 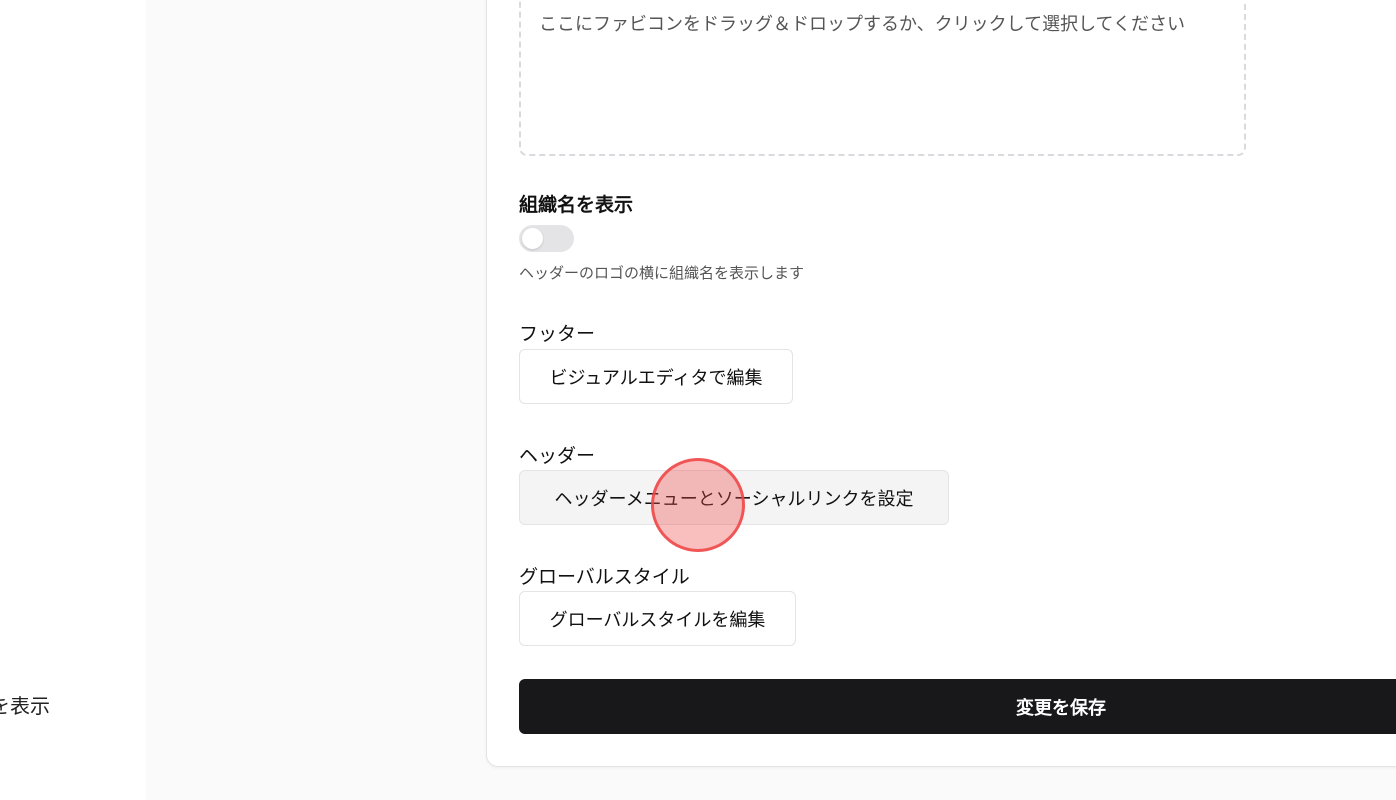 I want to click on click-indicator, so click(x=698, y=505).